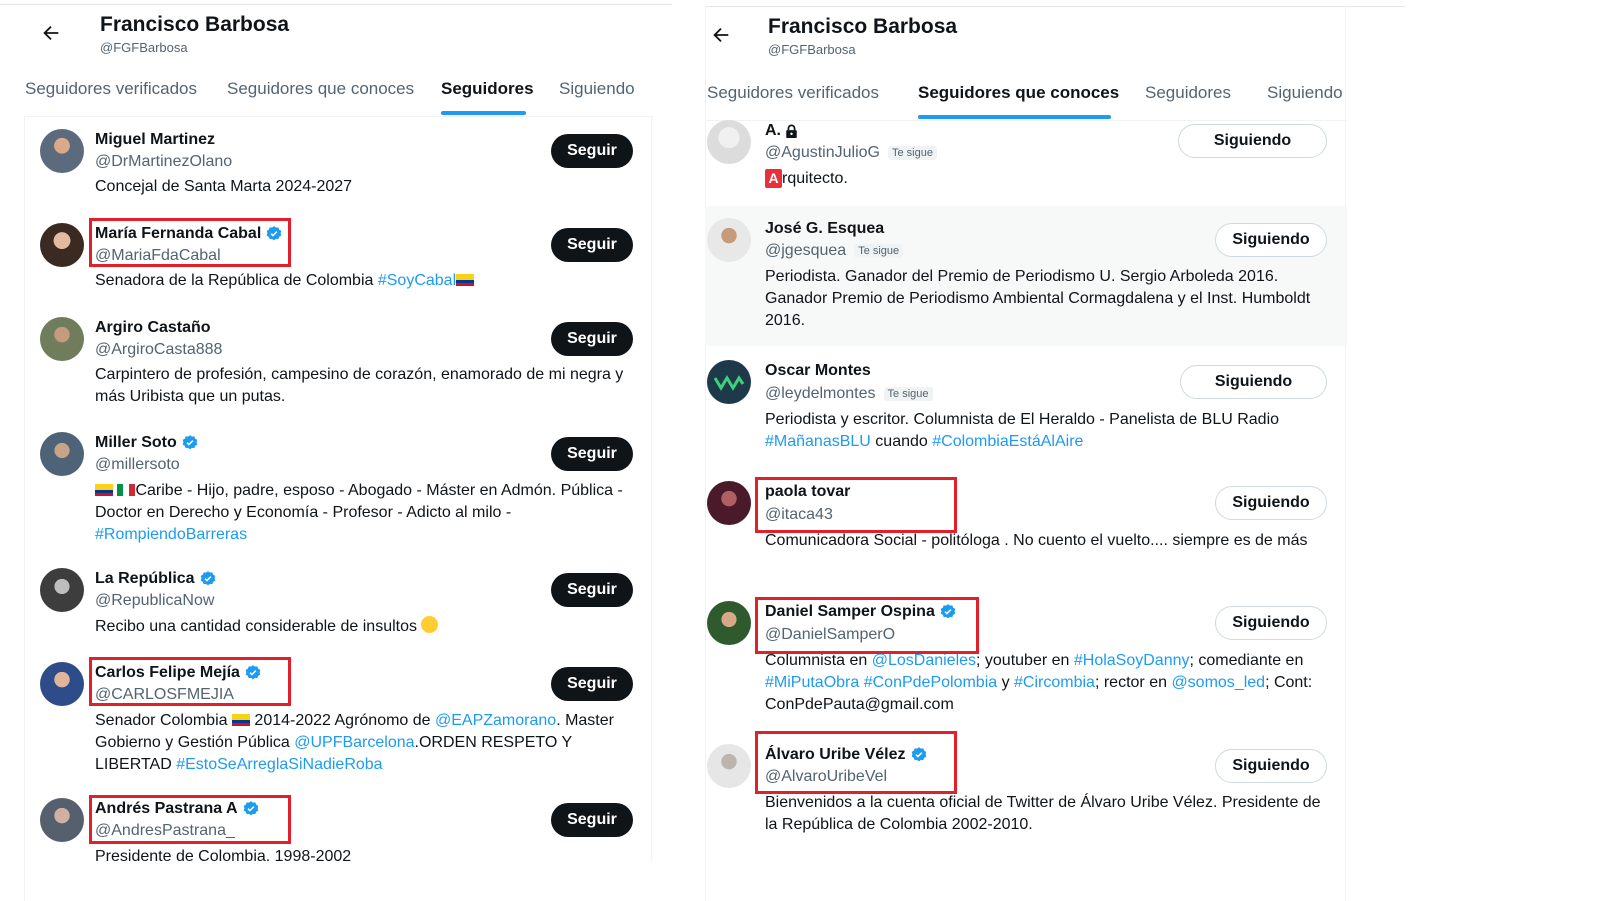 The image size is (1600, 901). Describe the element at coordinates (155, 140) in the screenshot. I see `user-name: Miguel Martinez` at that location.